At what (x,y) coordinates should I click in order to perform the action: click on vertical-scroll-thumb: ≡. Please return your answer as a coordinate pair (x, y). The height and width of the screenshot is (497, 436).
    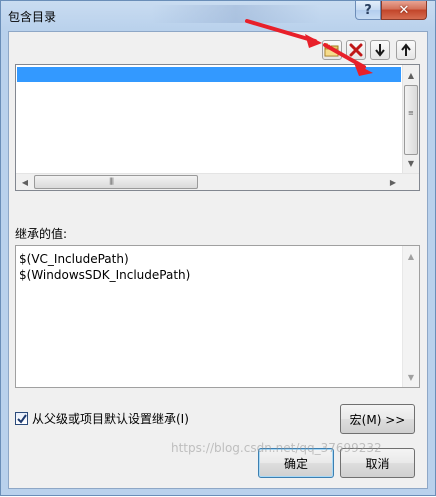
    Looking at the image, I should click on (411, 120).